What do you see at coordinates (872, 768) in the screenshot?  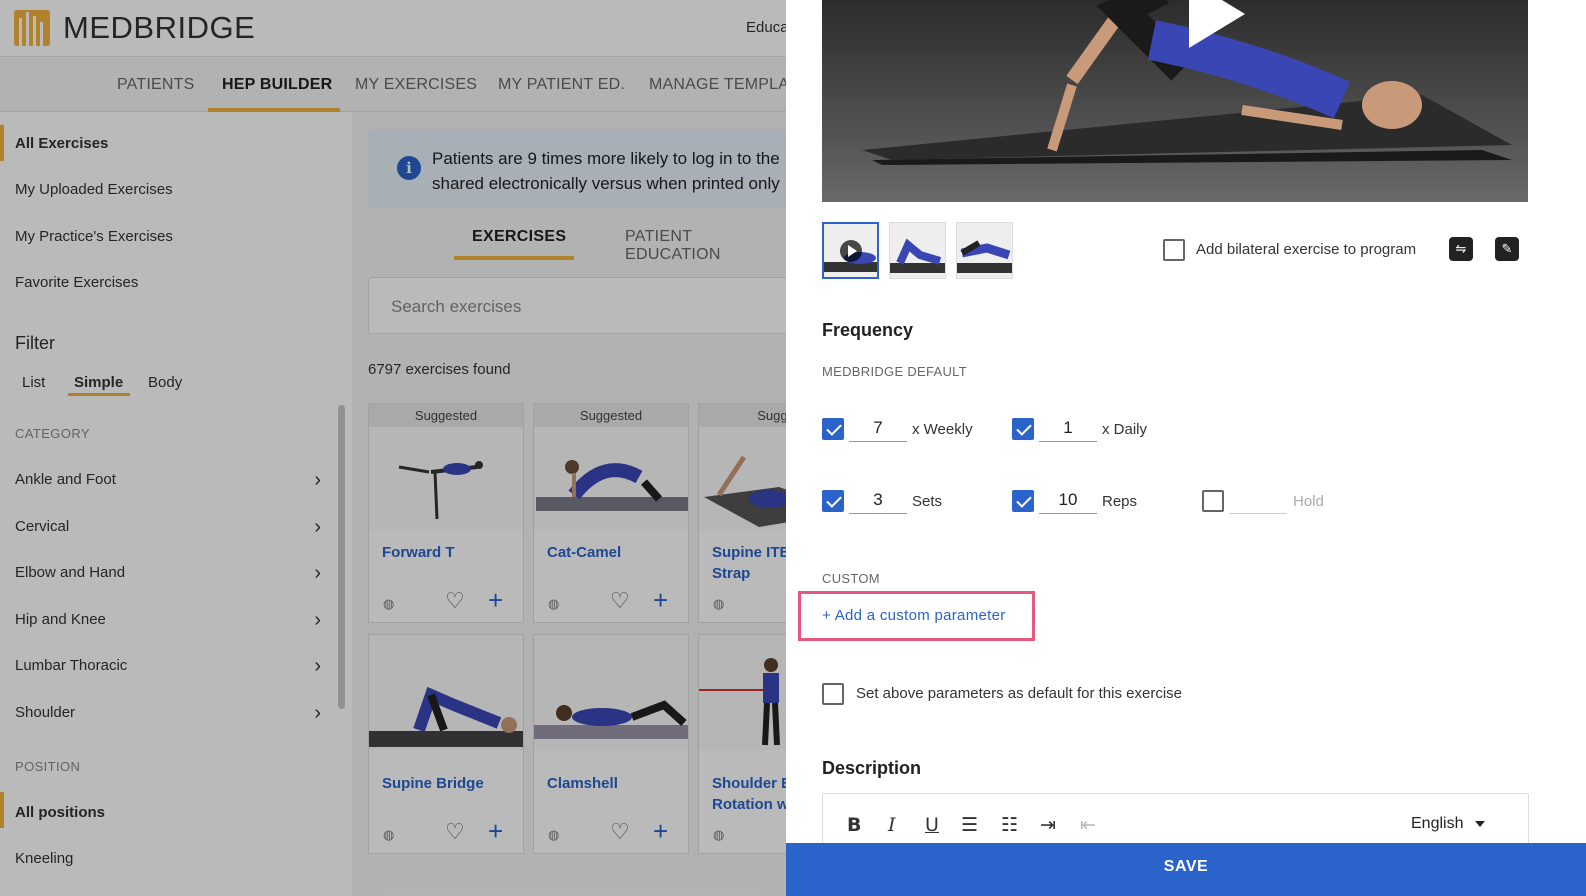 I see `description-heading: Description` at bounding box center [872, 768].